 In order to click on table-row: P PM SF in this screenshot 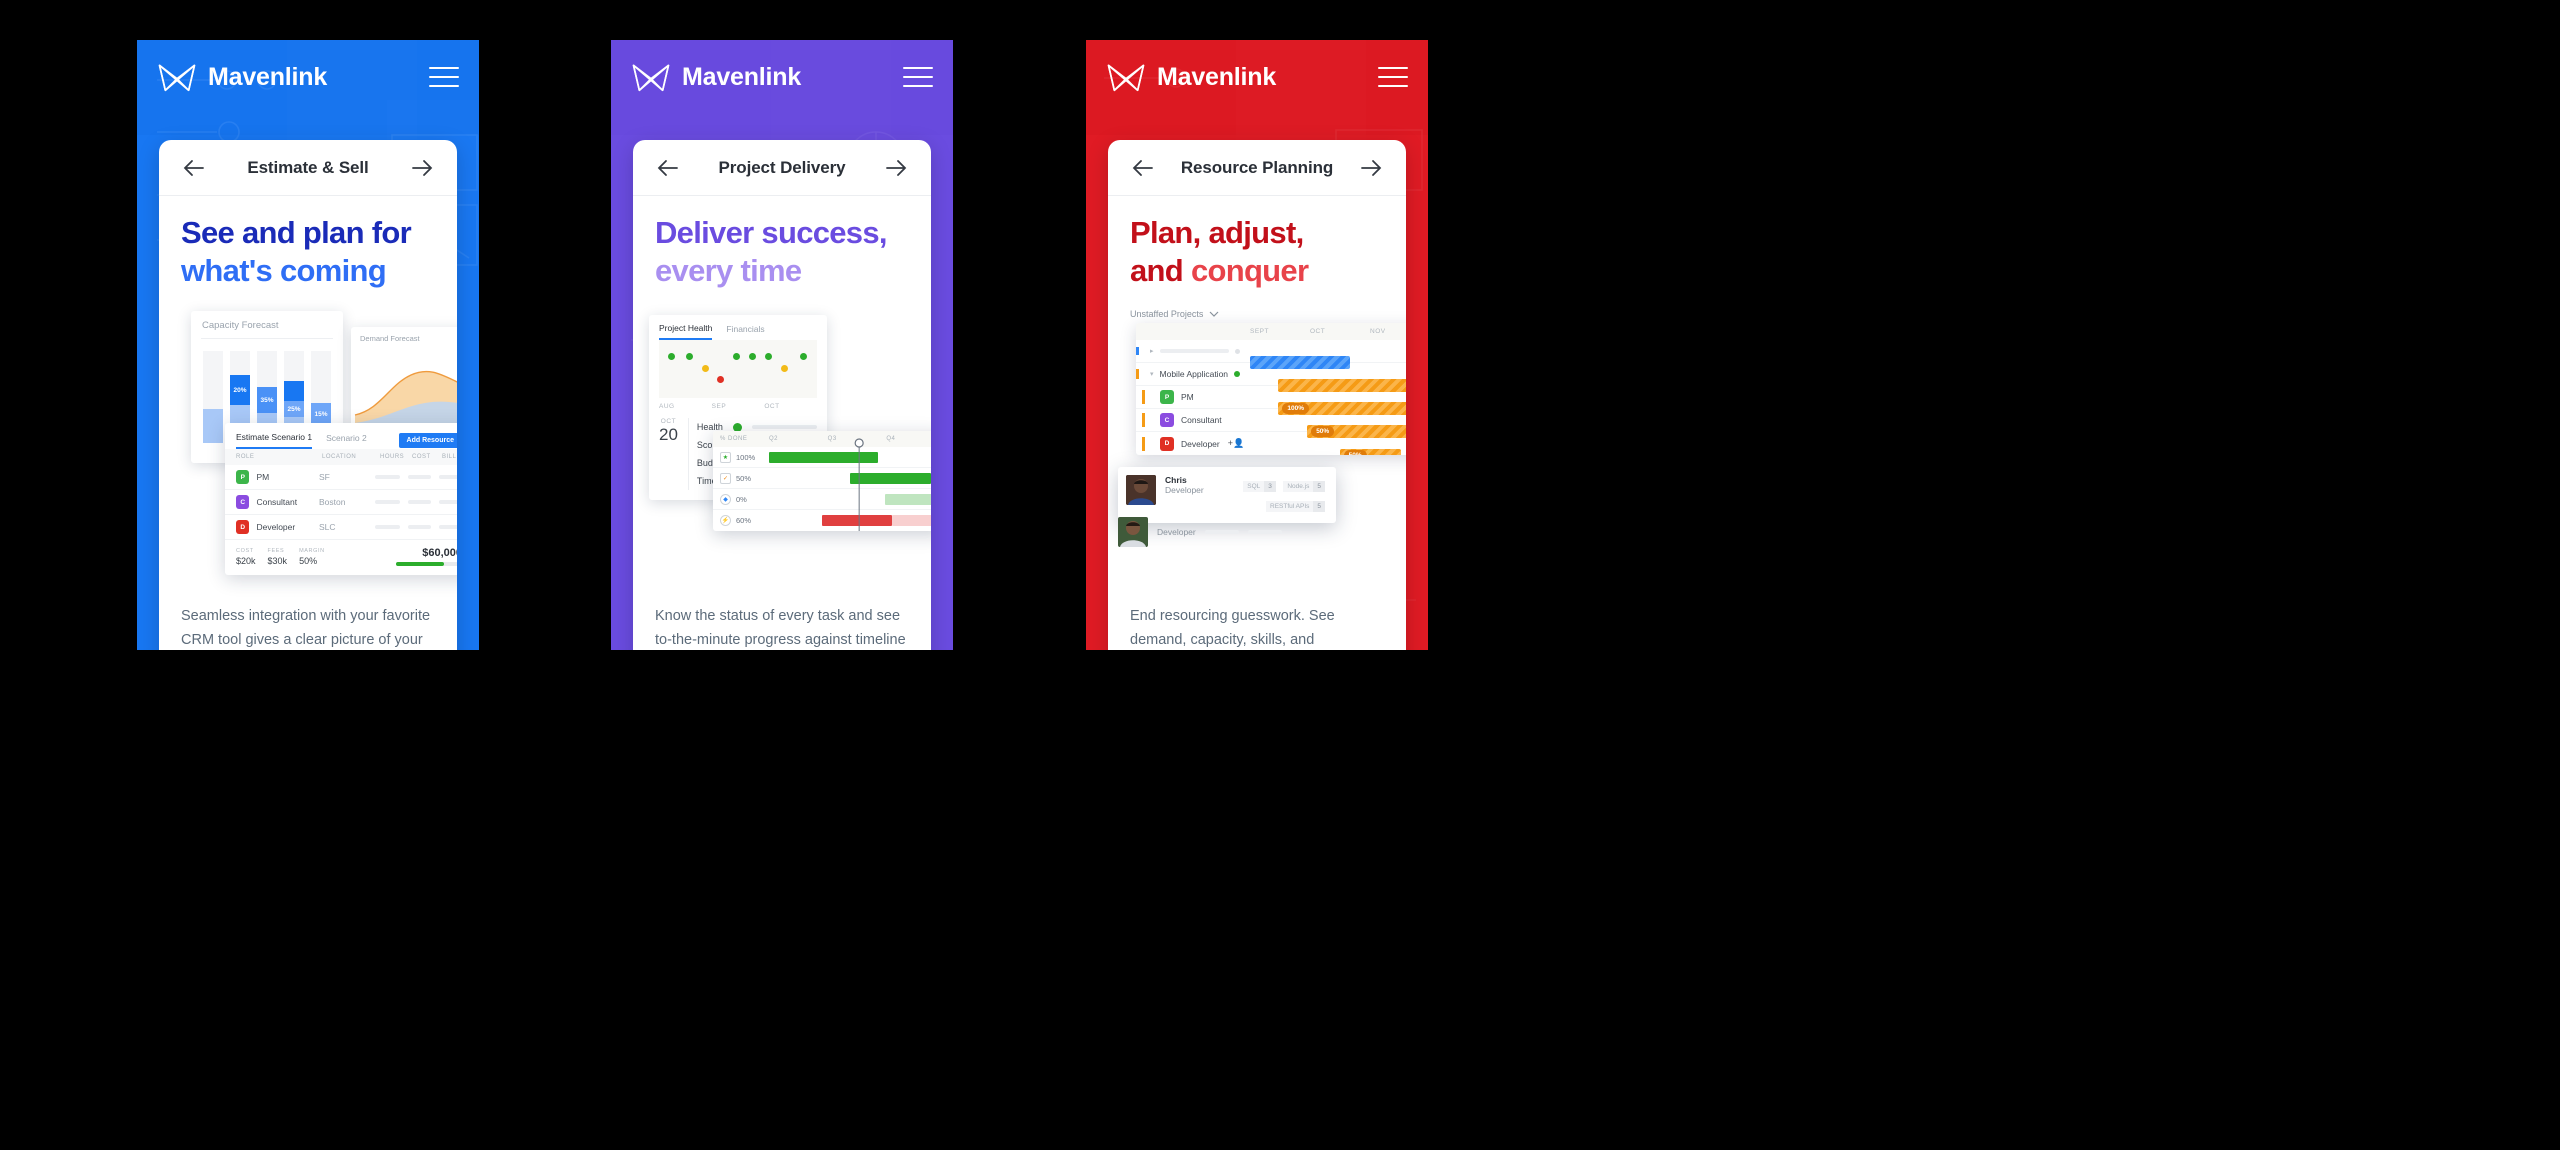, I will do `click(341, 477)`.